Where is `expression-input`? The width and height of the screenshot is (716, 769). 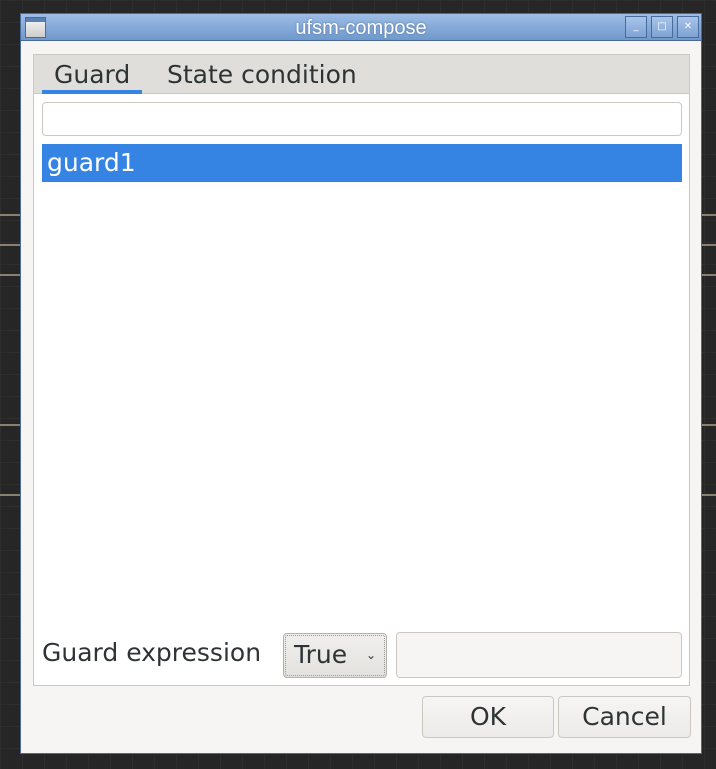
expression-input is located at coordinates (539, 655).